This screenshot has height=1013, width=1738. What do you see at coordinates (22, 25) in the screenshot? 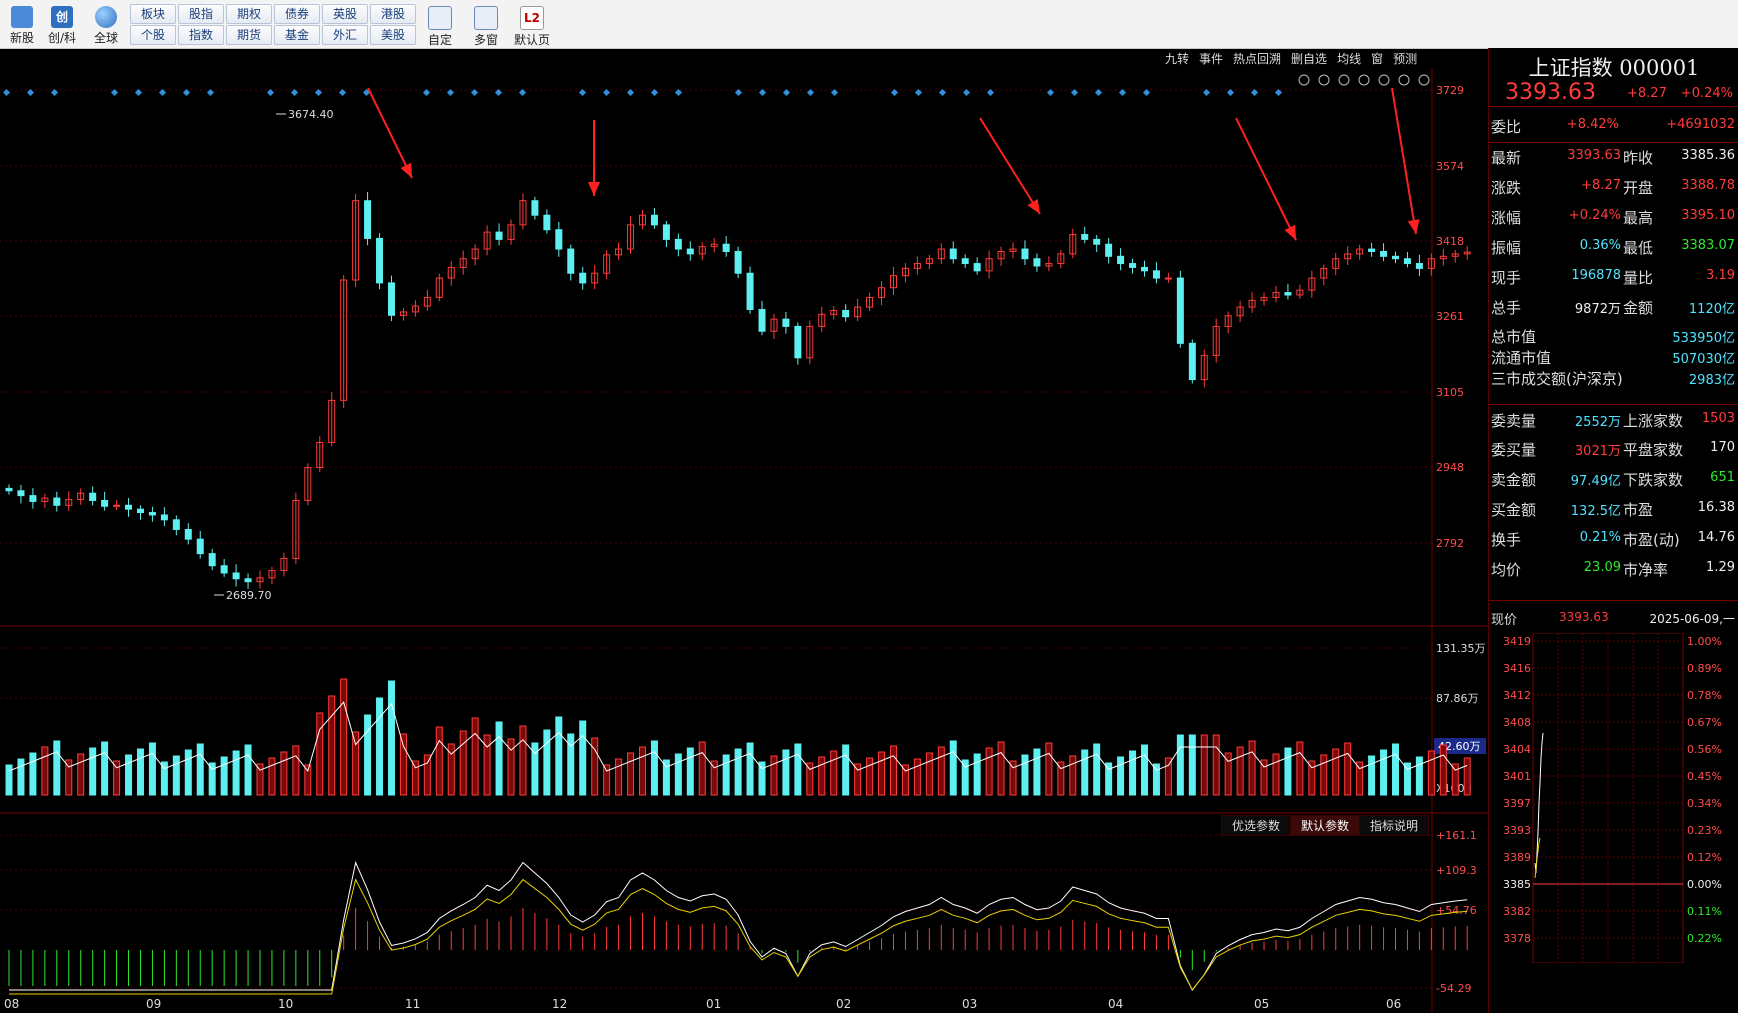
I see `toolbar-doc-button: 新股` at bounding box center [22, 25].